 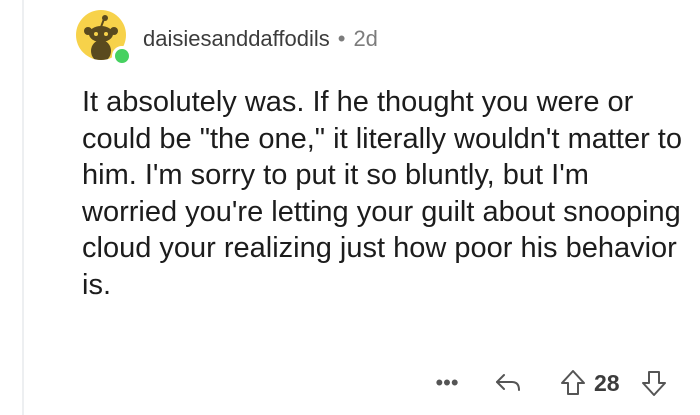 I want to click on reply-button, so click(x=509, y=383).